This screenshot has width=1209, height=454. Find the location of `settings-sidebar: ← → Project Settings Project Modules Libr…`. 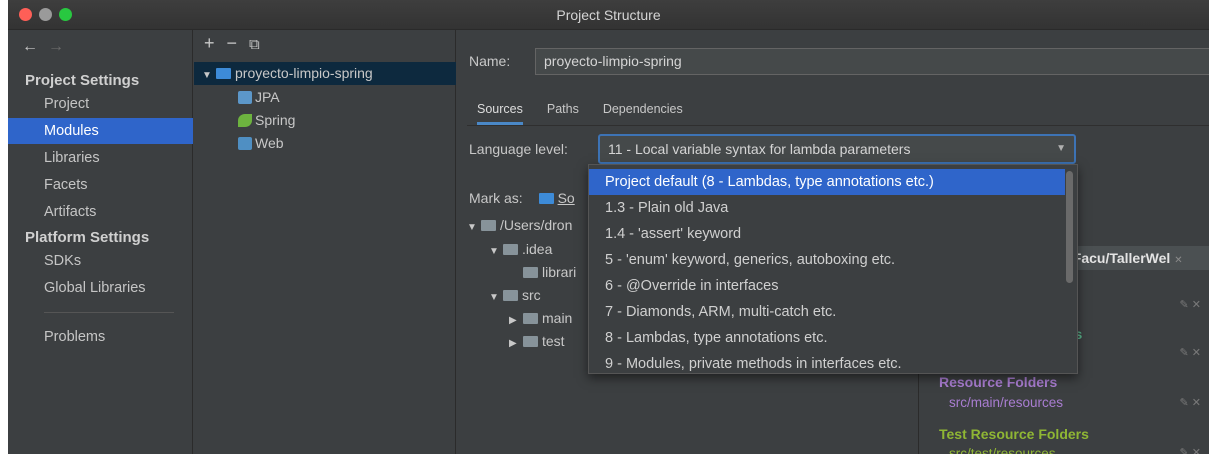

settings-sidebar: ← → Project Settings Project Modules Libr… is located at coordinates (100, 242).